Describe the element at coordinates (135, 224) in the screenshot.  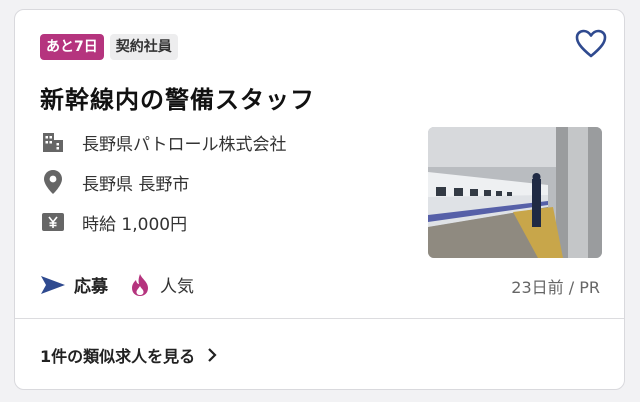
I see `salary-text: 時給 1,000円` at that location.